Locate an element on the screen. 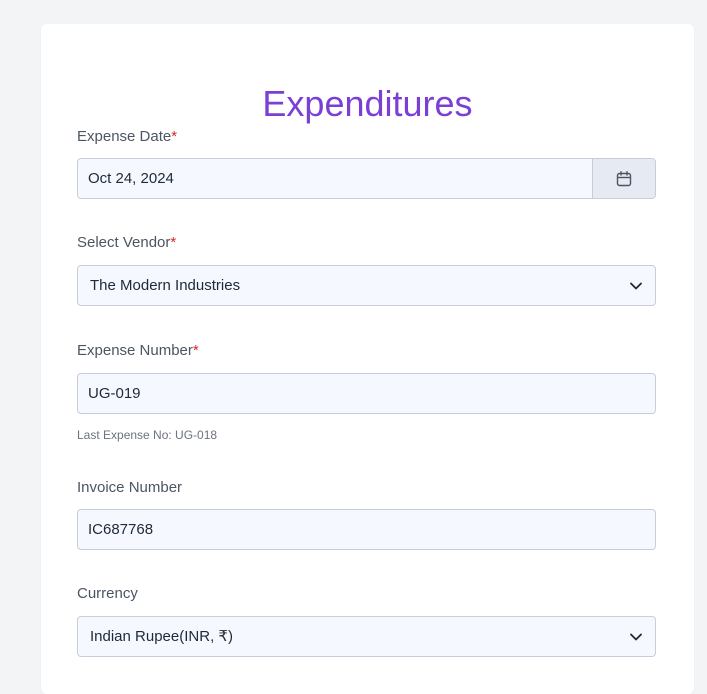  vendor-label-text: Select Vendor is located at coordinates (124, 242).